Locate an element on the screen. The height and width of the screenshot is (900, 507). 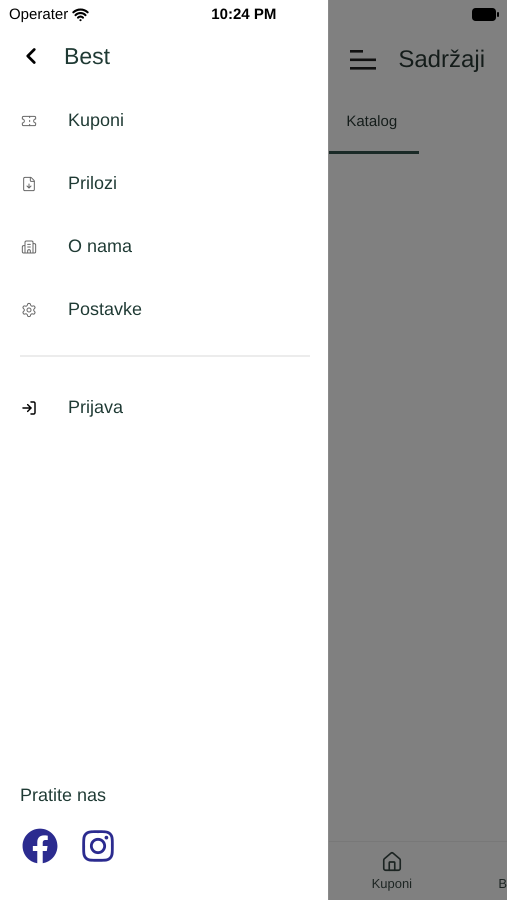
drawer-item: Prijava is located at coordinates (164, 407).